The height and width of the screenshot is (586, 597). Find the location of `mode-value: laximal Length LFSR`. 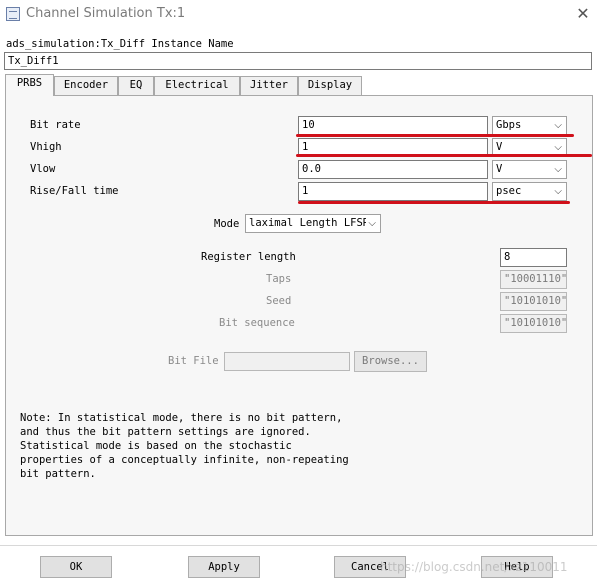

mode-value: laximal Length LFSR is located at coordinates (309, 223).